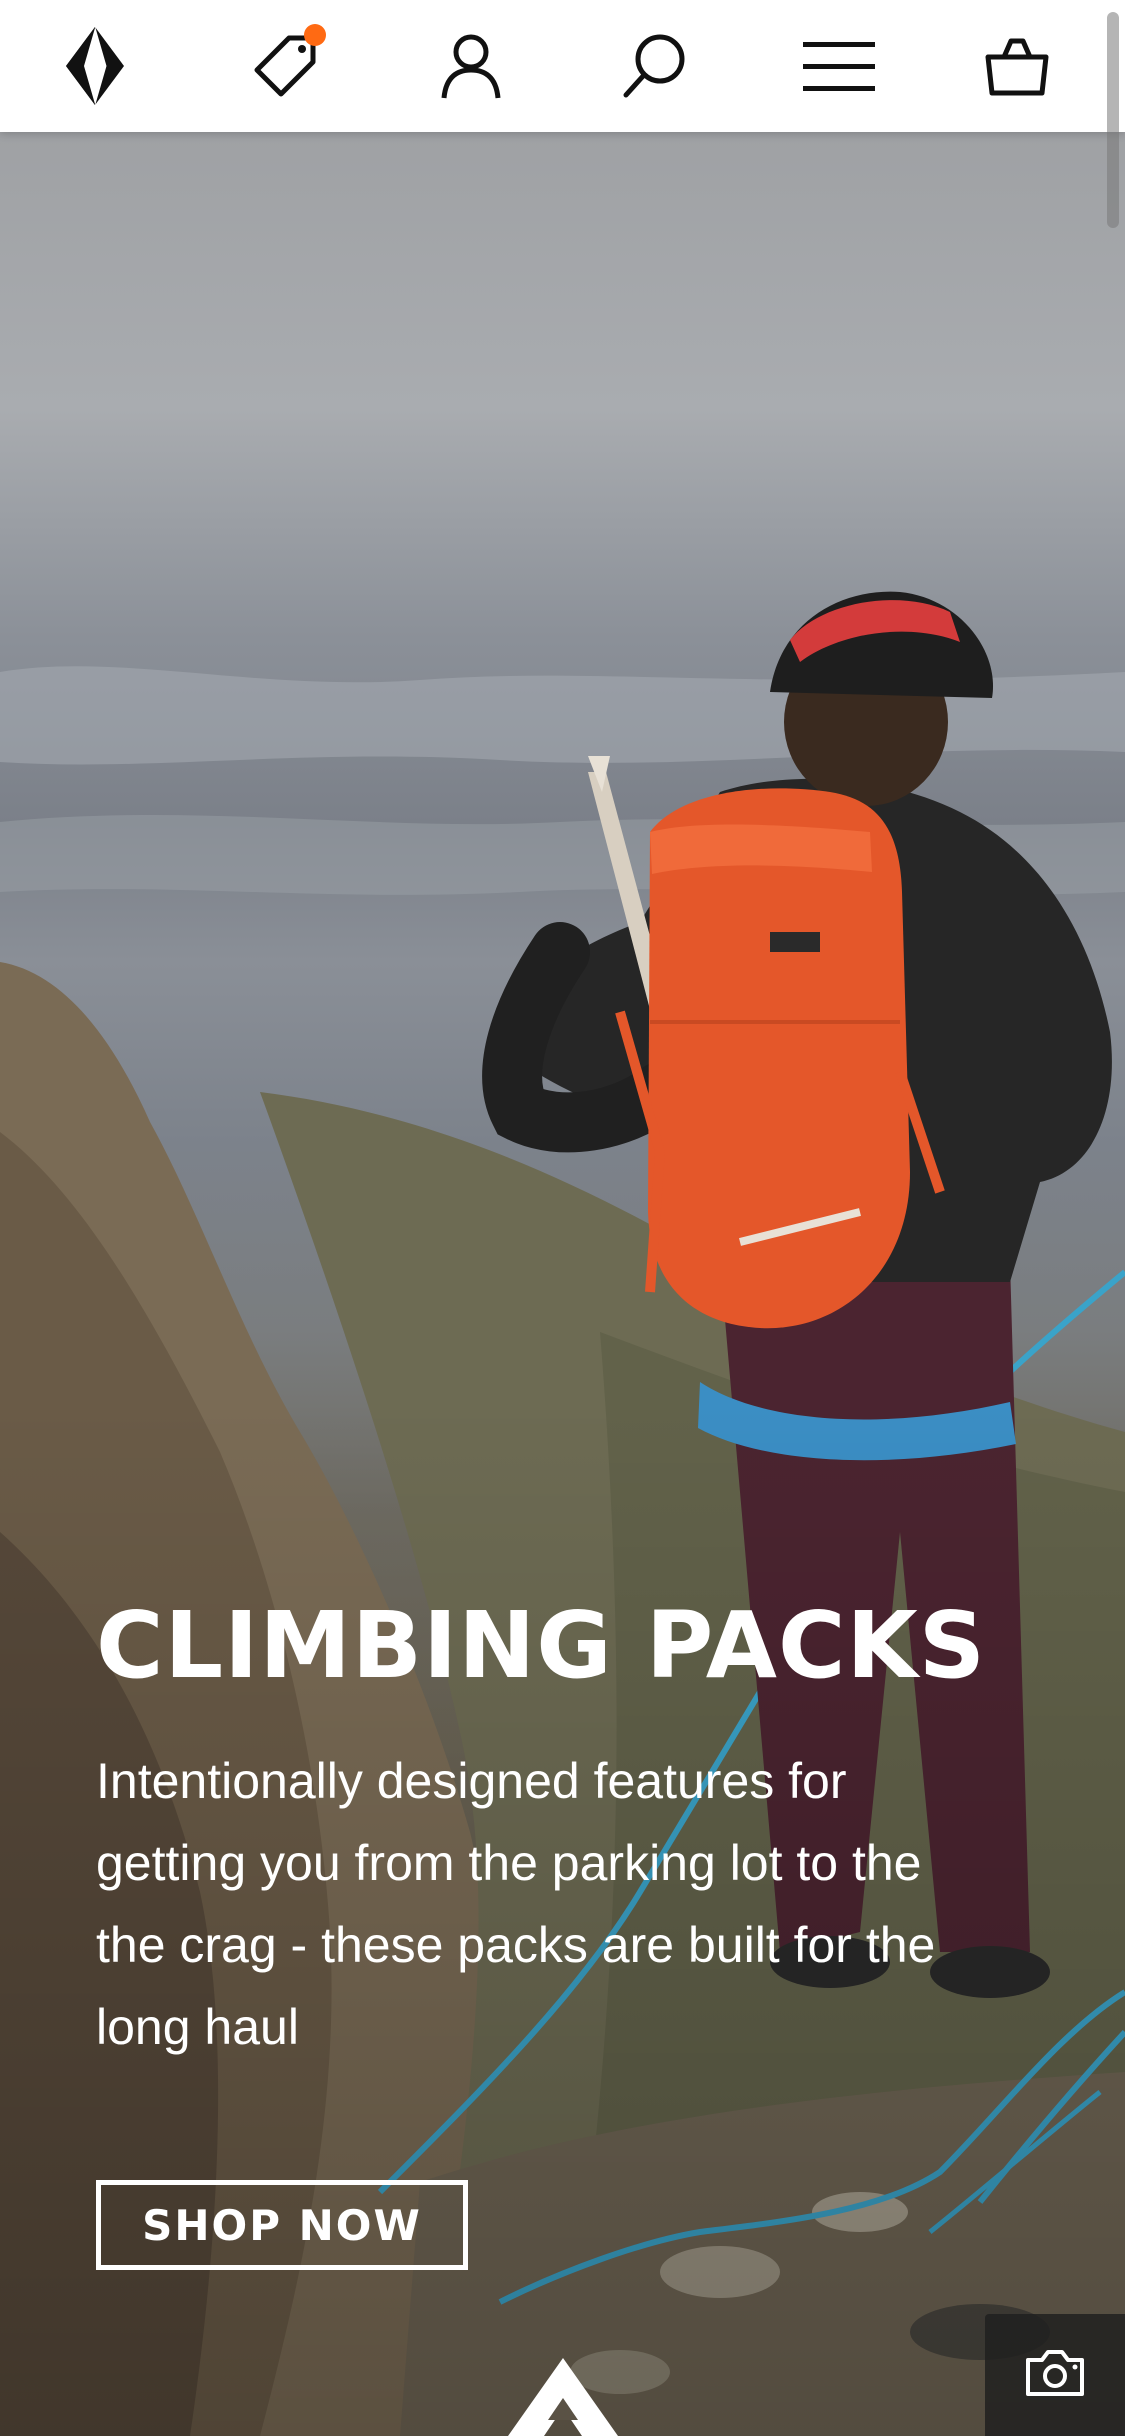 Image resolution: width=1125 pixels, height=2436 pixels. I want to click on brand-mark-icon, so click(563, 2397).